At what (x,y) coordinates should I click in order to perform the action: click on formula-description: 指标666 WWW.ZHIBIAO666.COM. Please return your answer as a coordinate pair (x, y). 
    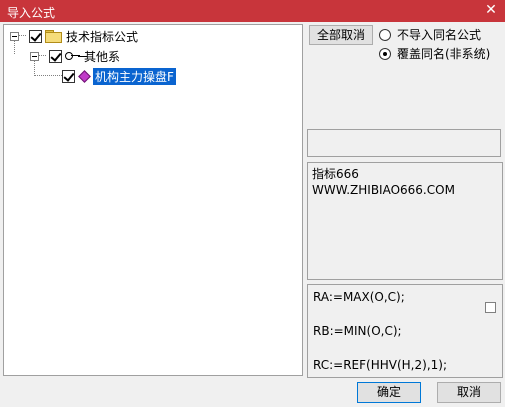
    Looking at the image, I should click on (405, 221).